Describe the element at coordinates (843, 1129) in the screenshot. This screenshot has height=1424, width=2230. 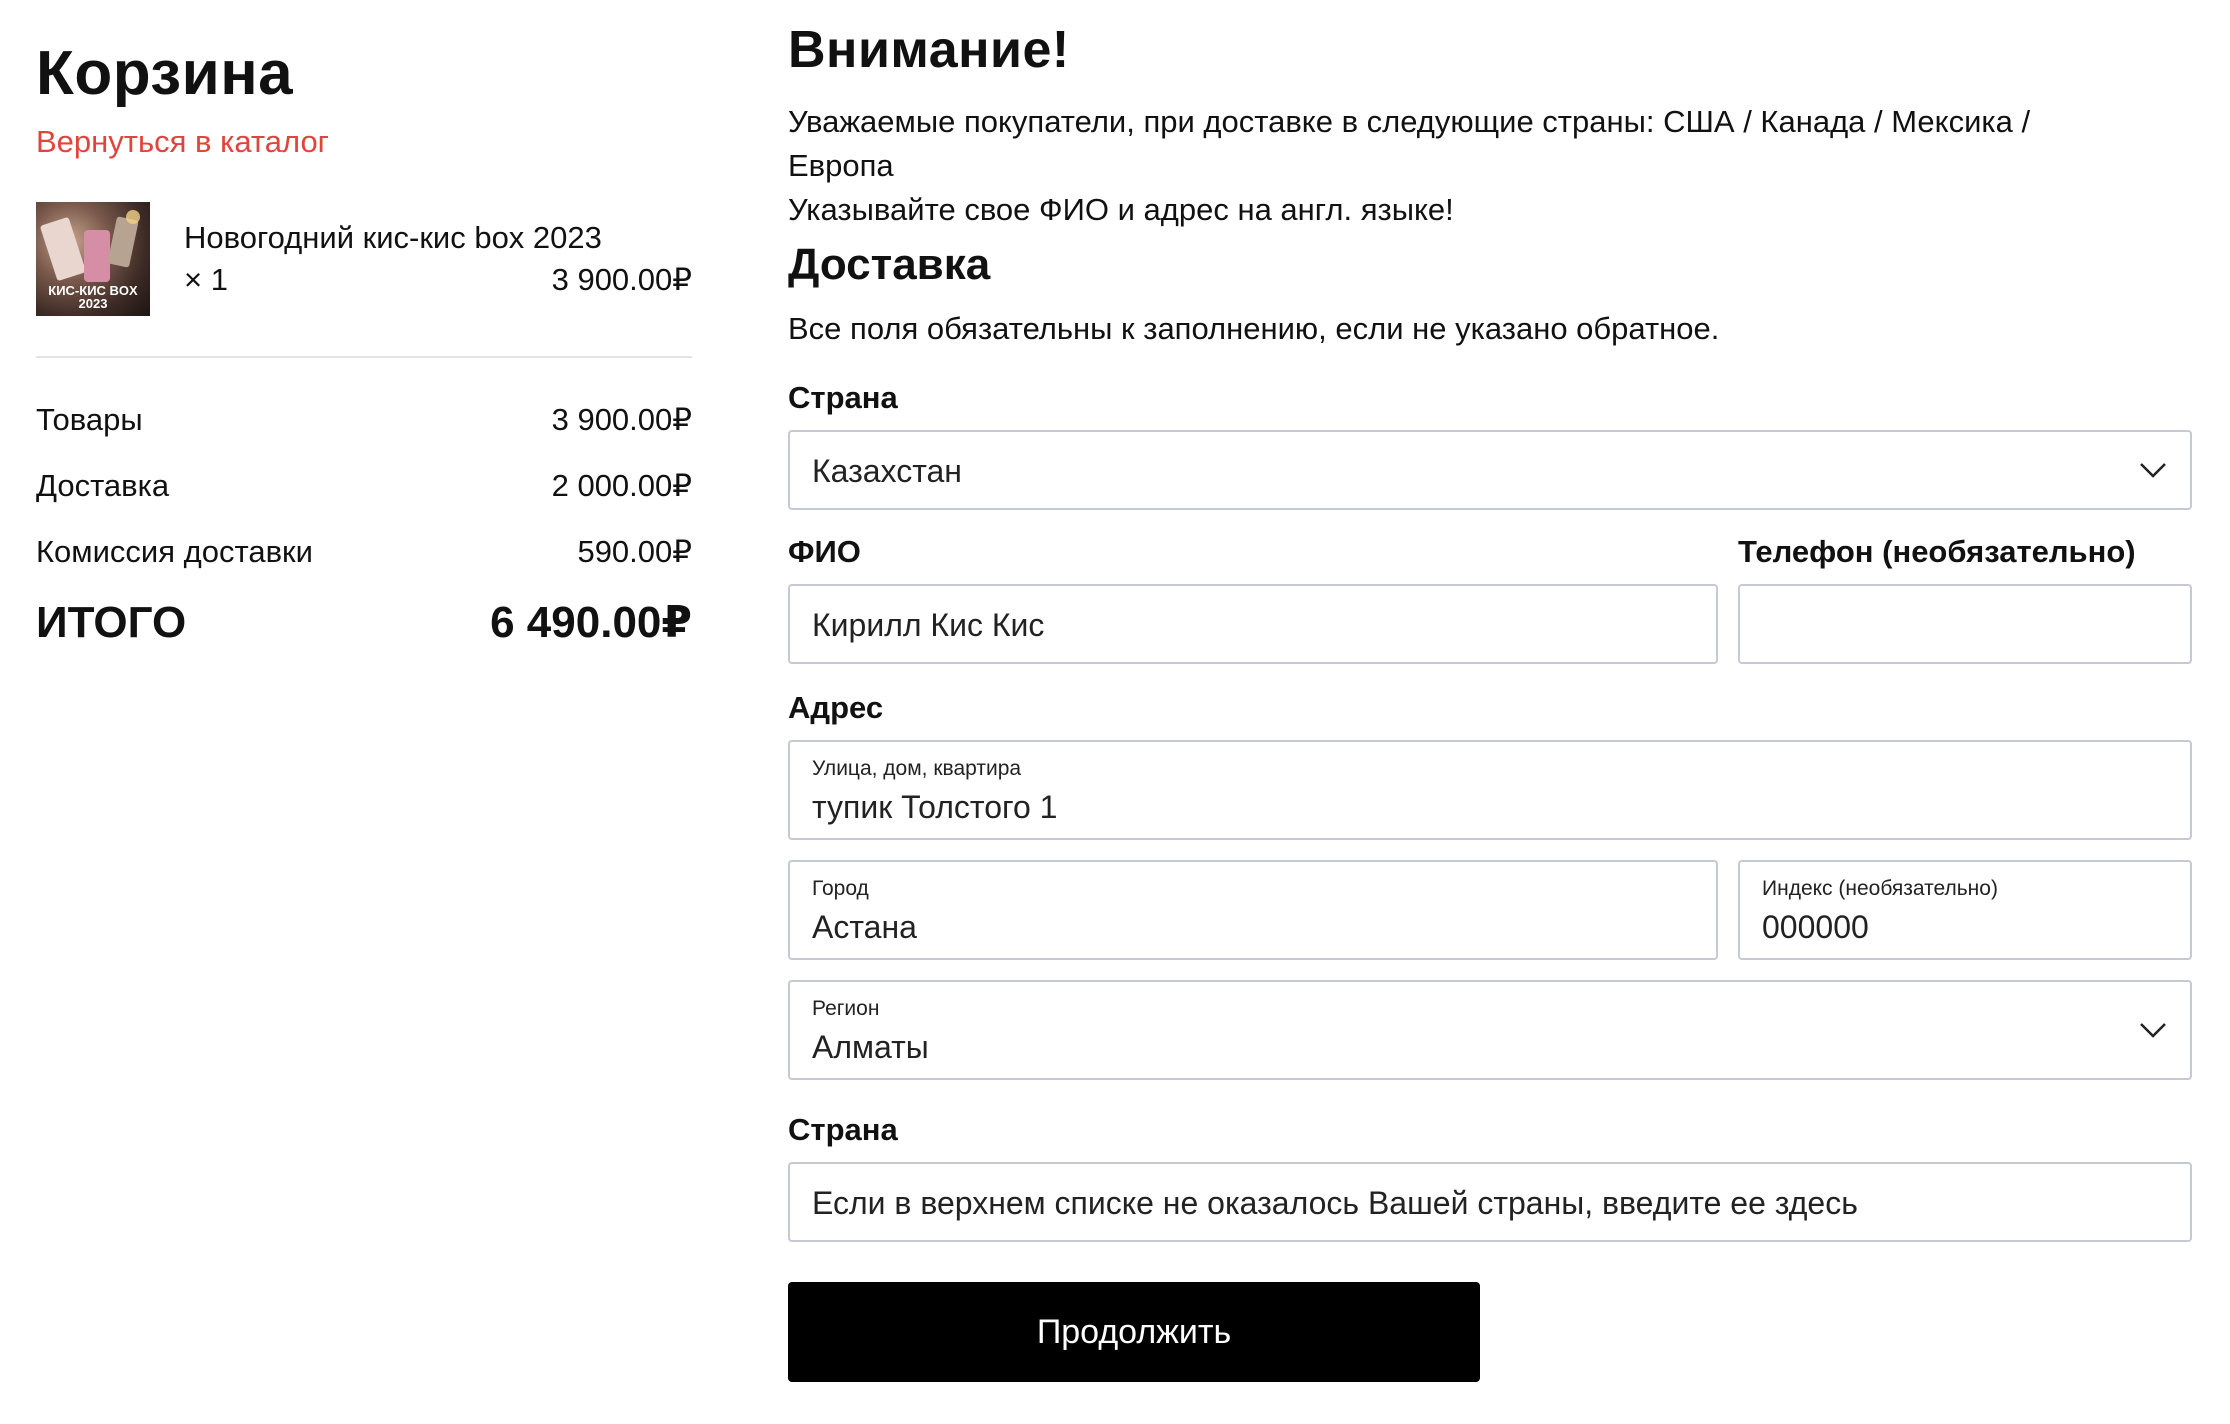
I see `other-country-label: Страна` at that location.